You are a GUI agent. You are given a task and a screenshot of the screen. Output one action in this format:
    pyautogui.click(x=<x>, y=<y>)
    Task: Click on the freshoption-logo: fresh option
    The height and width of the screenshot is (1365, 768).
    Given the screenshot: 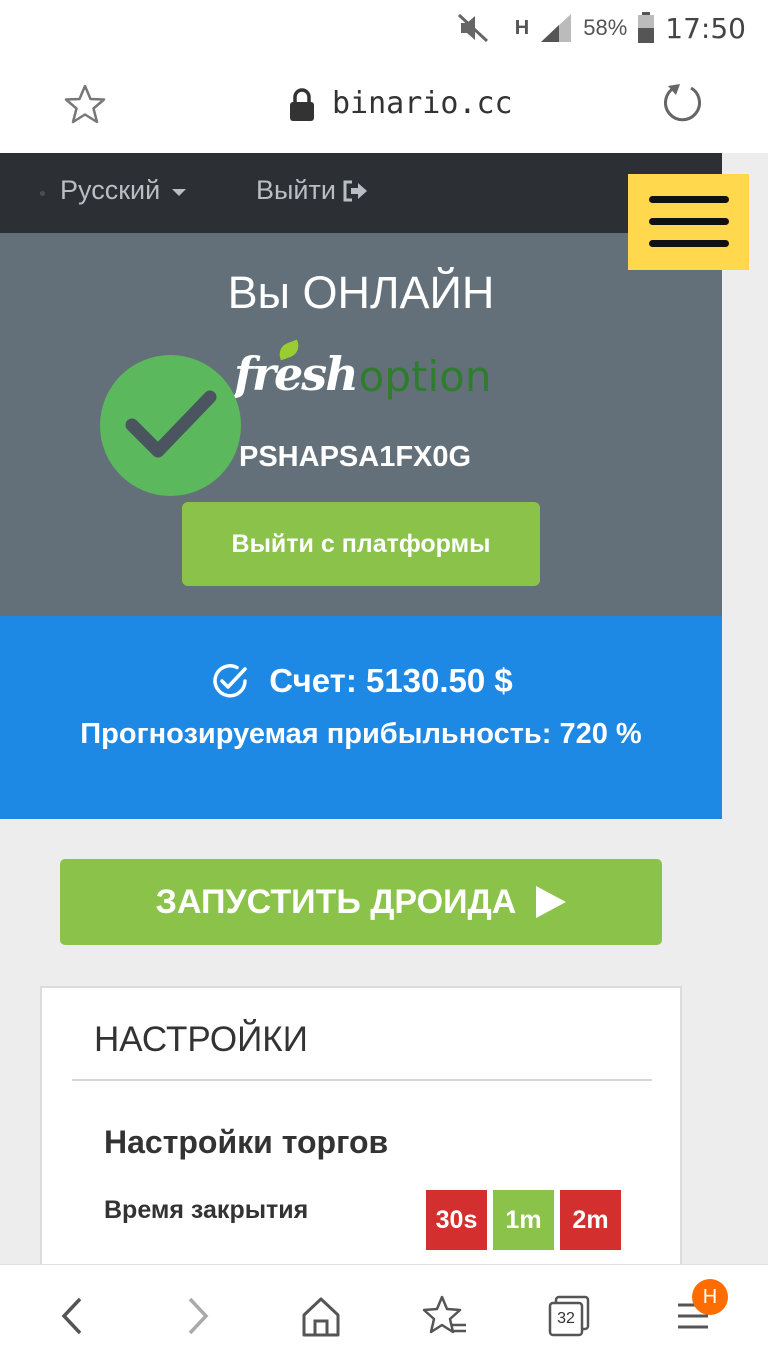 What is the action you would take?
    pyautogui.click(x=362, y=371)
    